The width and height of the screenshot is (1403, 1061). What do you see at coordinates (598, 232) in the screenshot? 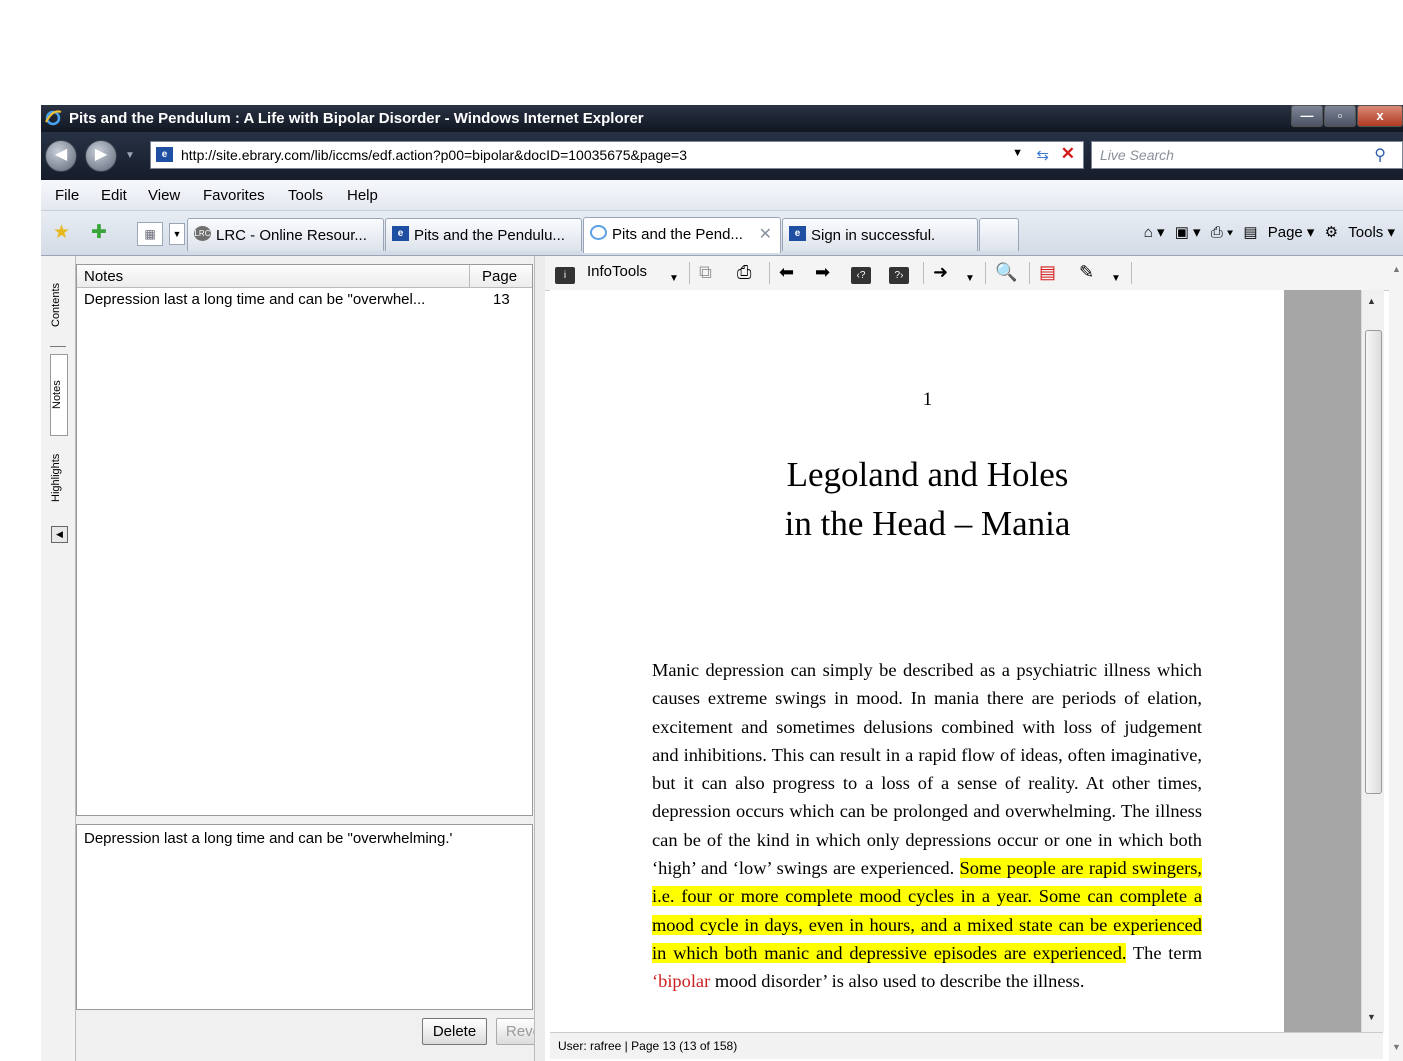
I see `loading-icon` at bounding box center [598, 232].